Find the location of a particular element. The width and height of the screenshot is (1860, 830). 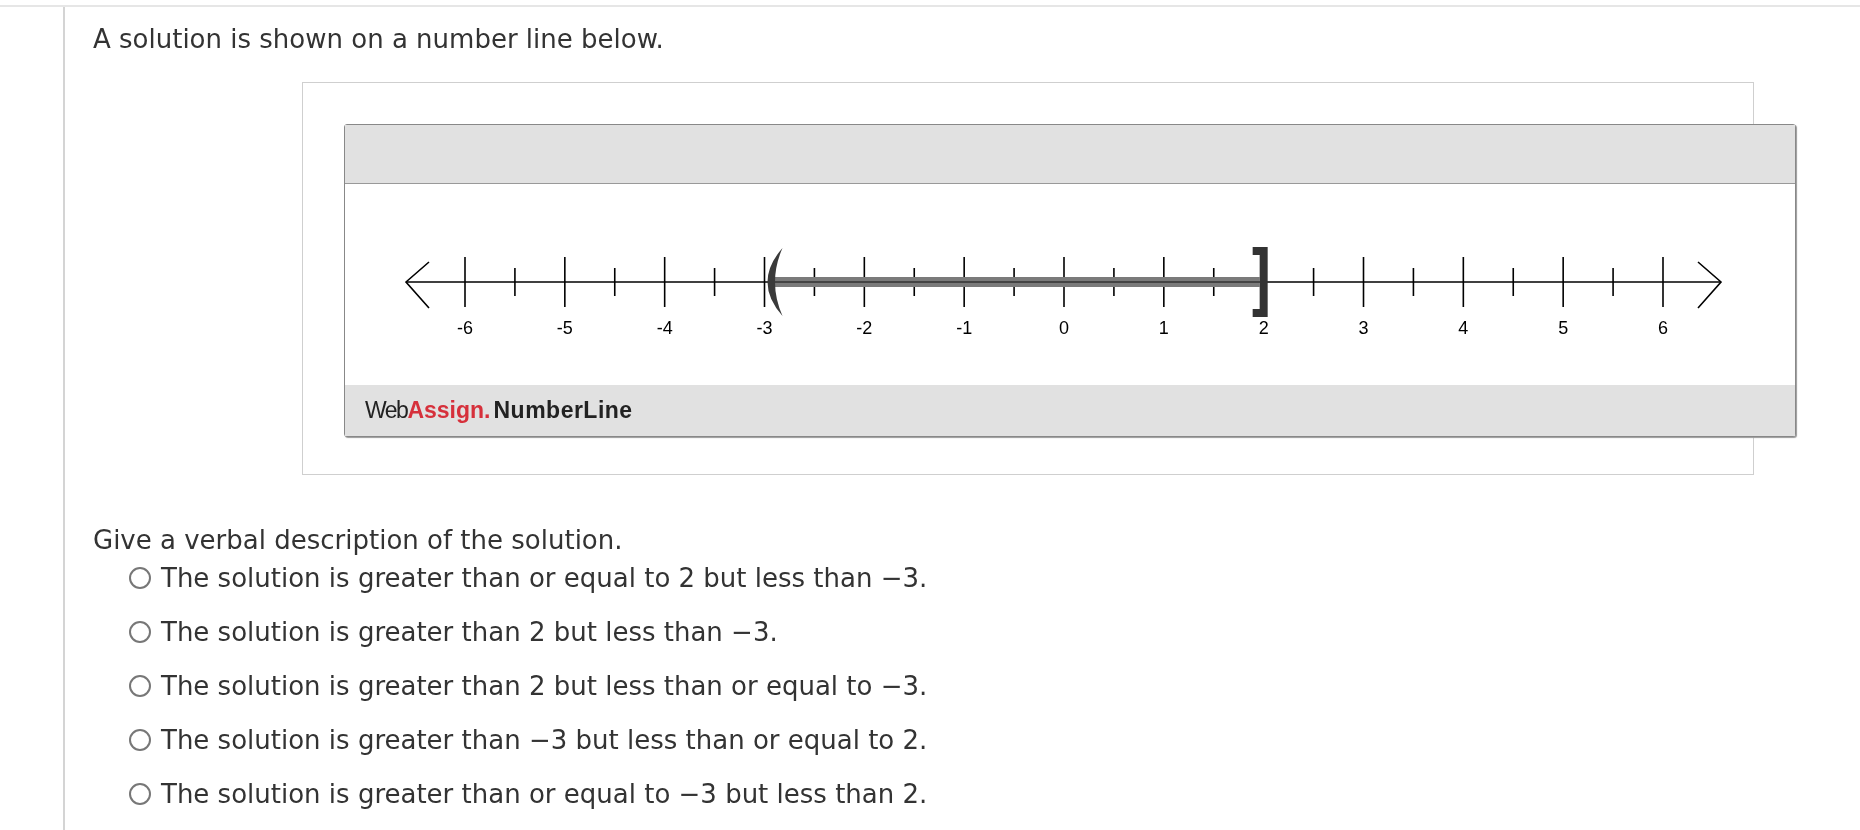

answer-option: The solution is greater than or equal to 2 but less than −3. is located at coordinates (994, 578).